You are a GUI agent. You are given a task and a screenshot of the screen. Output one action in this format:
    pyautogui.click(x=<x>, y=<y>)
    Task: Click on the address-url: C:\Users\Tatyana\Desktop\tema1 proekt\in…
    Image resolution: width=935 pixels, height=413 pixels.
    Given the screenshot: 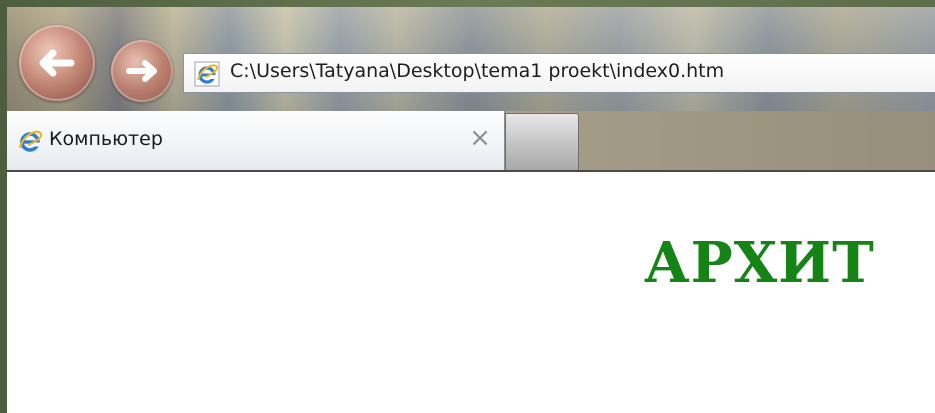 What is the action you would take?
    pyautogui.click(x=477, y=71)
    